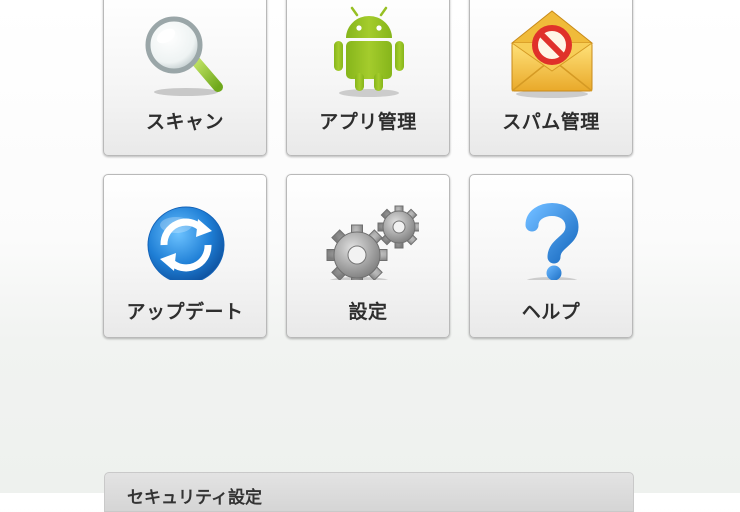 This screenshot has width=740, height=512. I want to click on spam-management-button: スパム管理, so click(551, 78).